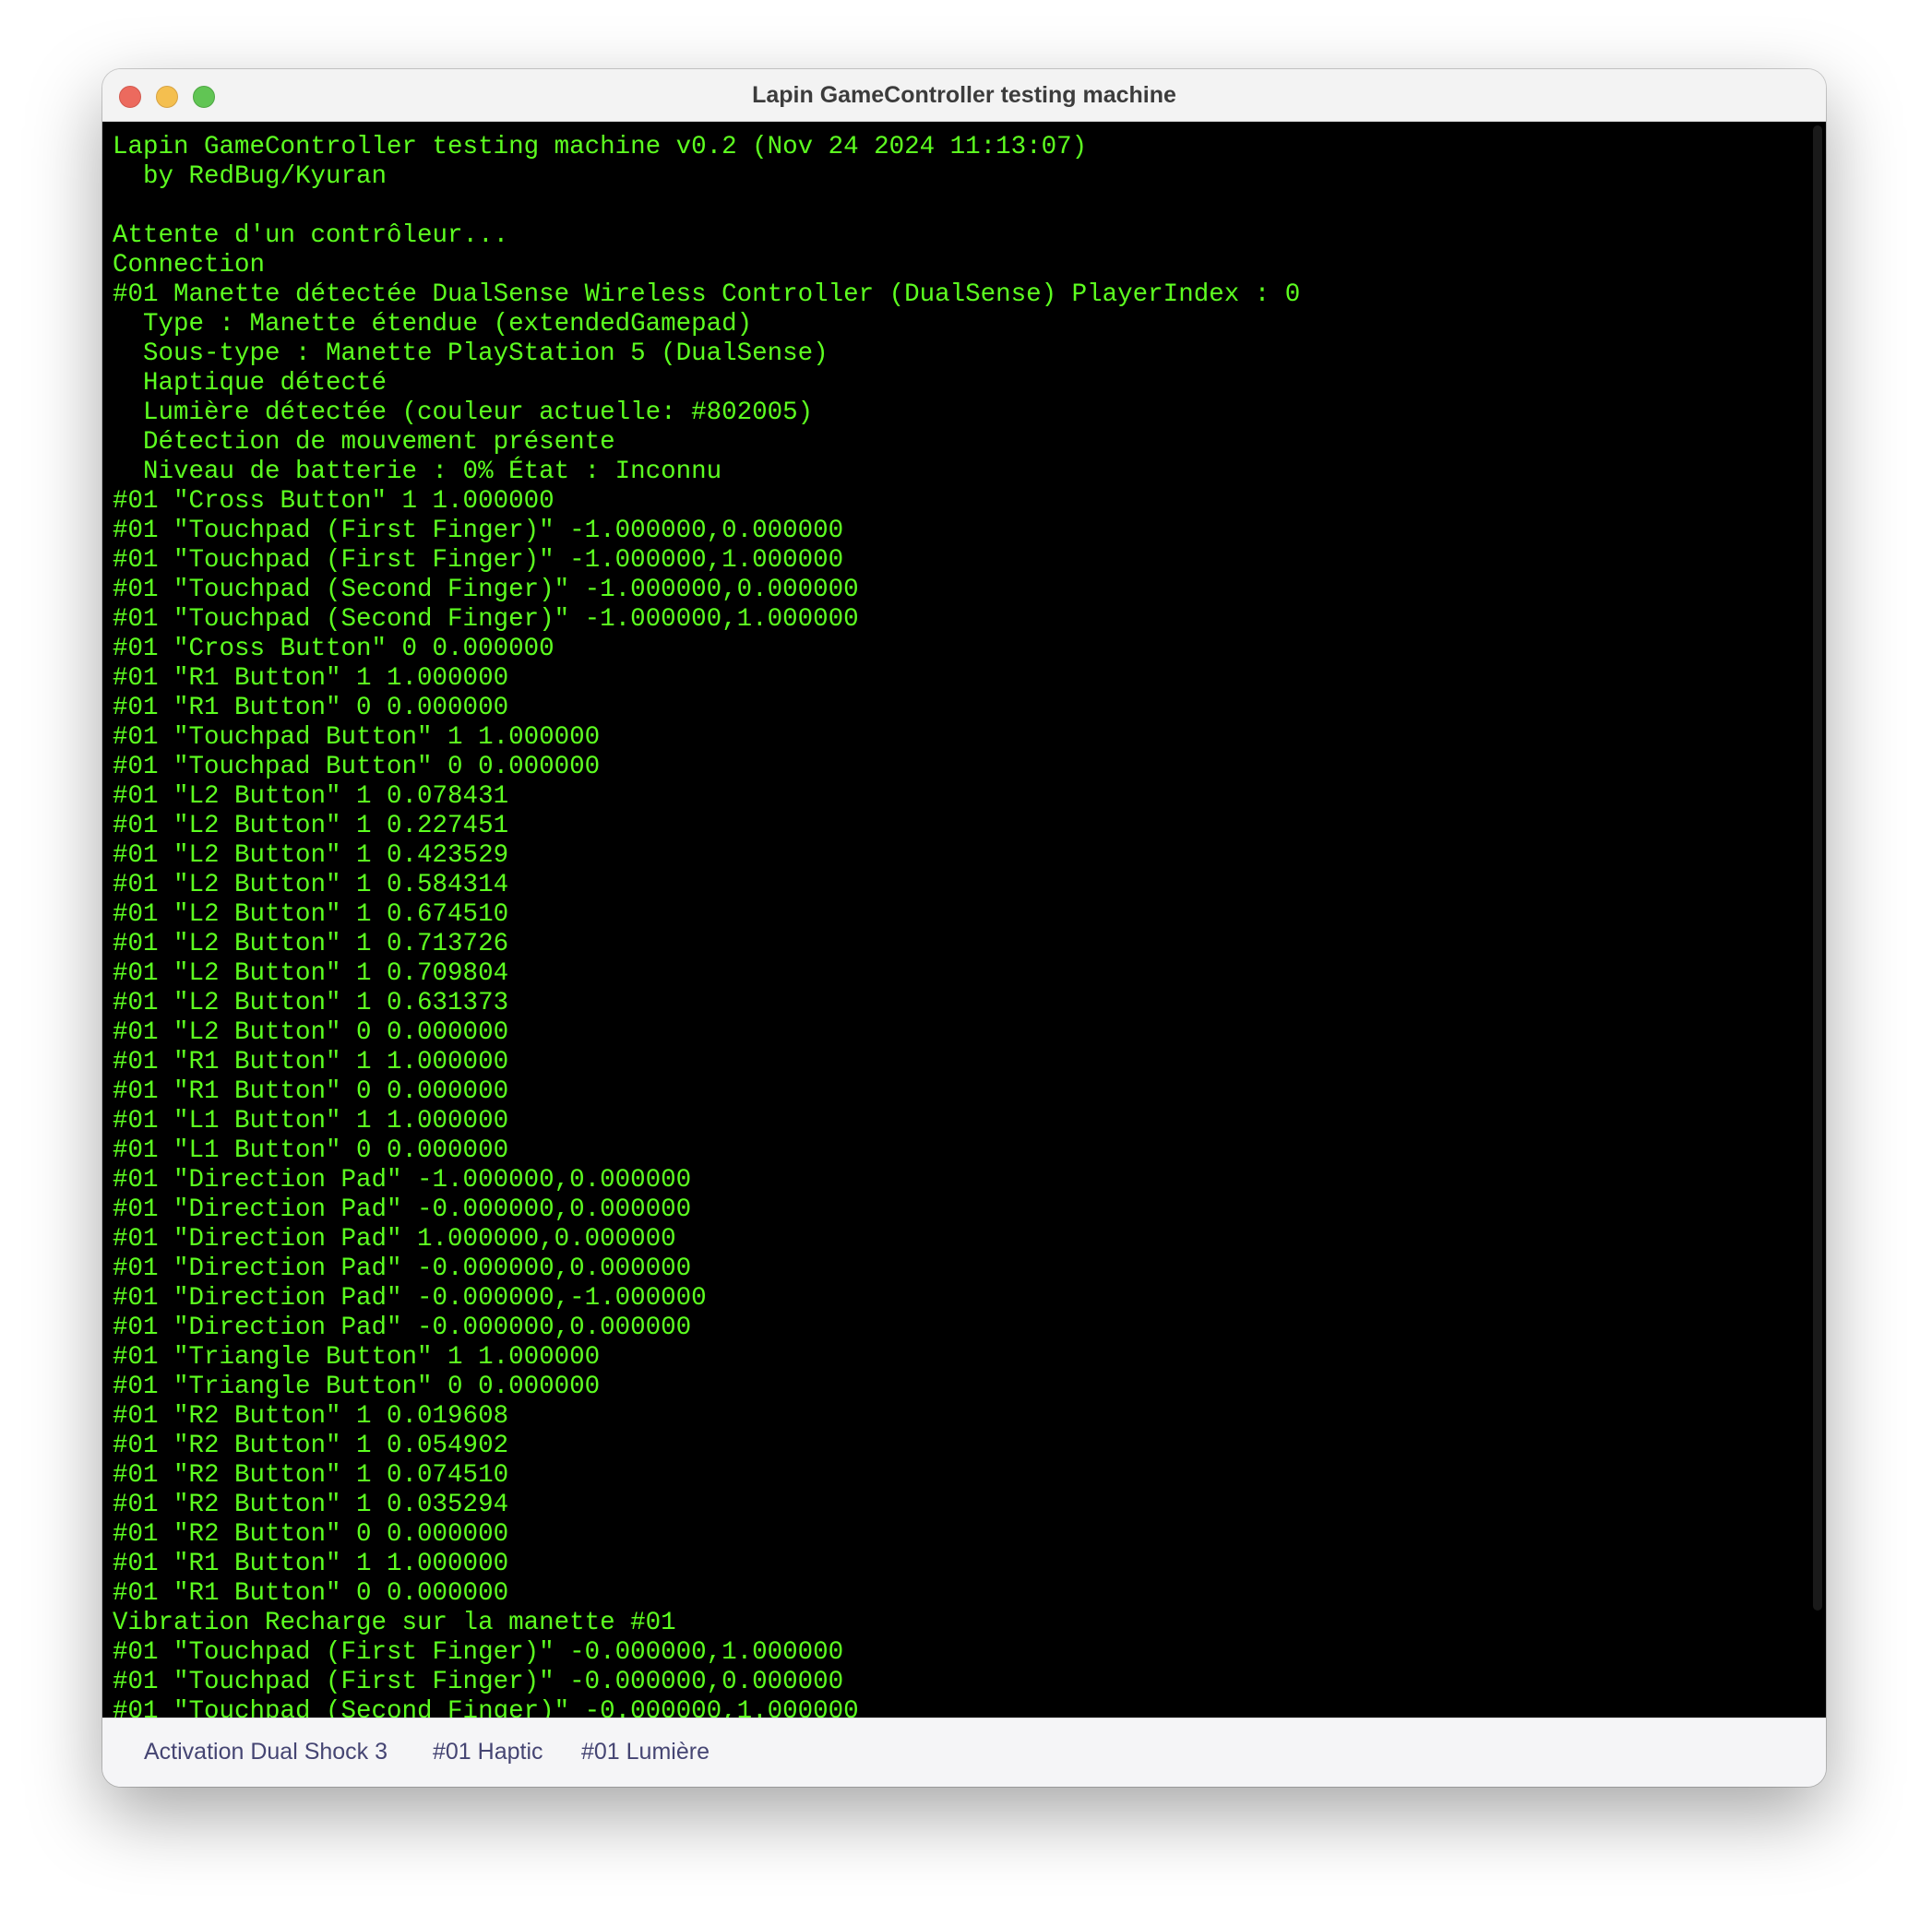 Image resolution: width=1932 pixels, height=1926 pixels. Describe the element at coordinates (357, 767) in the screenshot. I see `console-line: #01 "Touchpad Button" 0 0.000000` at that location.